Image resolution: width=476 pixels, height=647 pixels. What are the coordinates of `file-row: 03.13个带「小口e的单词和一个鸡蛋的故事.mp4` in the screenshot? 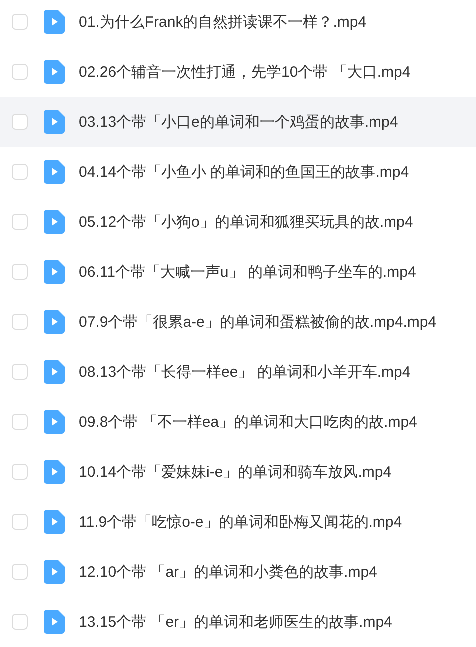 It's located at (238, 122).